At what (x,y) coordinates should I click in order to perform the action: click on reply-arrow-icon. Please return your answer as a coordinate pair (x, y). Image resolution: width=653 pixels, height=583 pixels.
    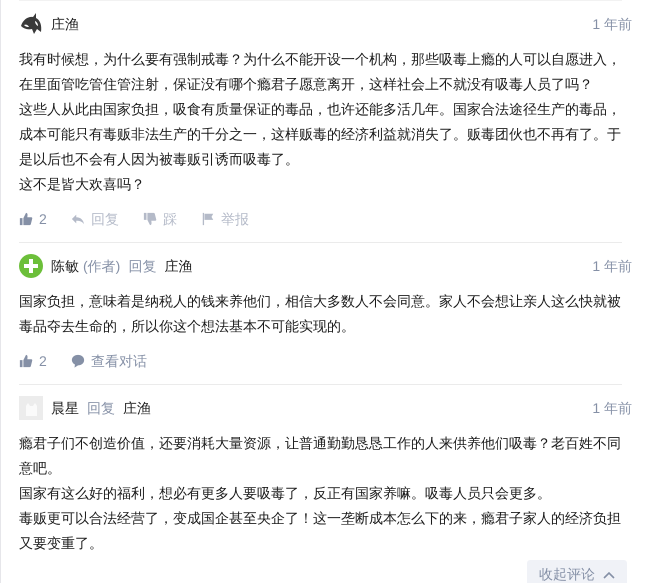
    Looking at the image, I should click on (77, 219).